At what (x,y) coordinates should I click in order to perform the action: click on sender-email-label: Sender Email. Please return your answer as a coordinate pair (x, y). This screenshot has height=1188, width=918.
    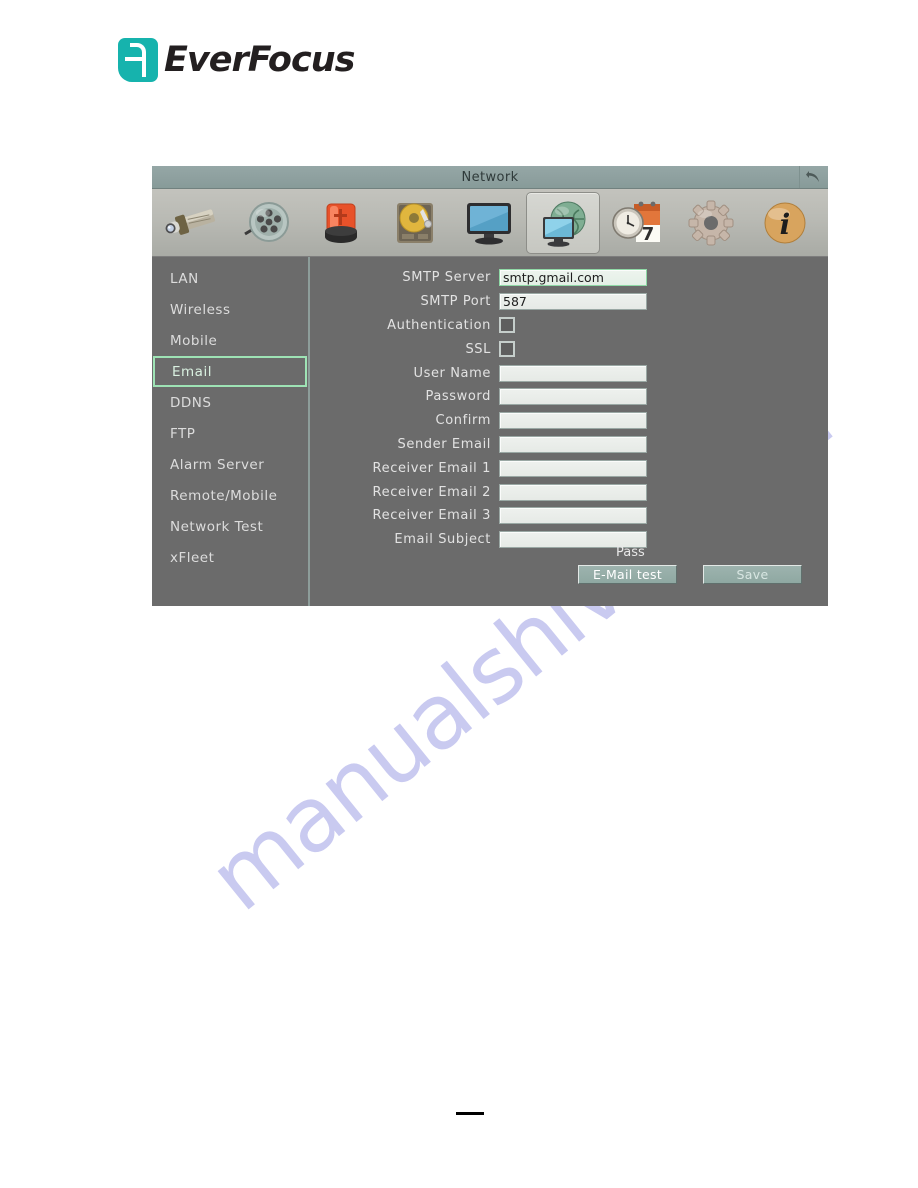
    Looking at the image, I should click on (444, 444).